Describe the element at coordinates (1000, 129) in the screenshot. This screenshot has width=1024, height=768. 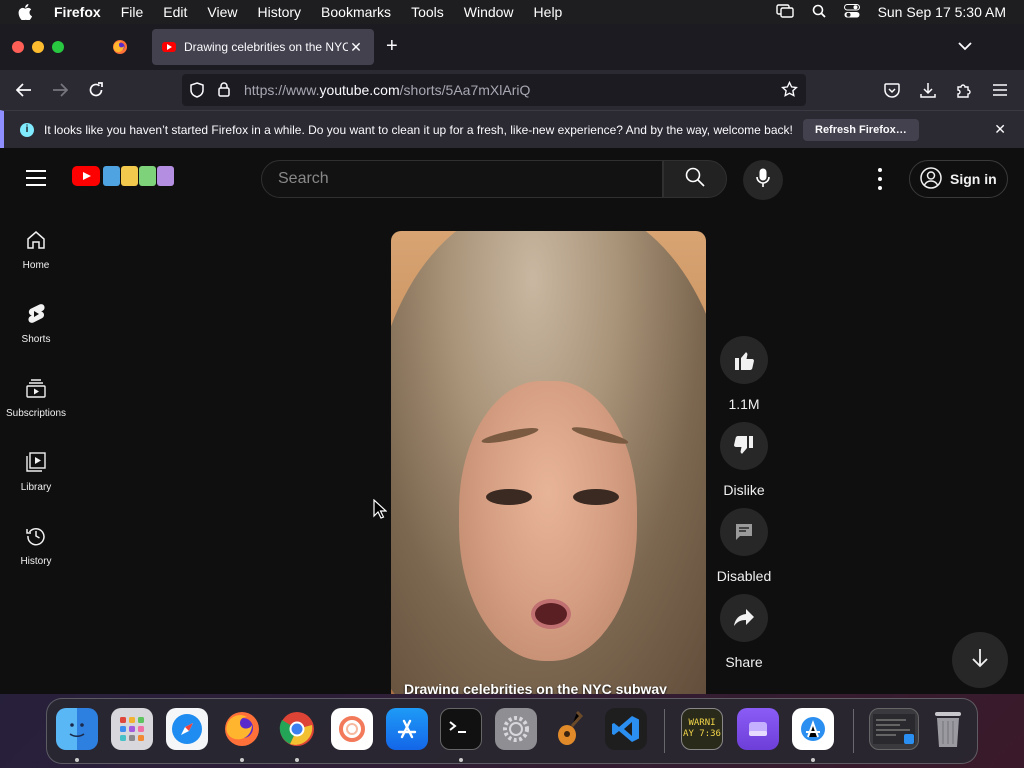
I see `close-notification-icon: ✕` at that location.